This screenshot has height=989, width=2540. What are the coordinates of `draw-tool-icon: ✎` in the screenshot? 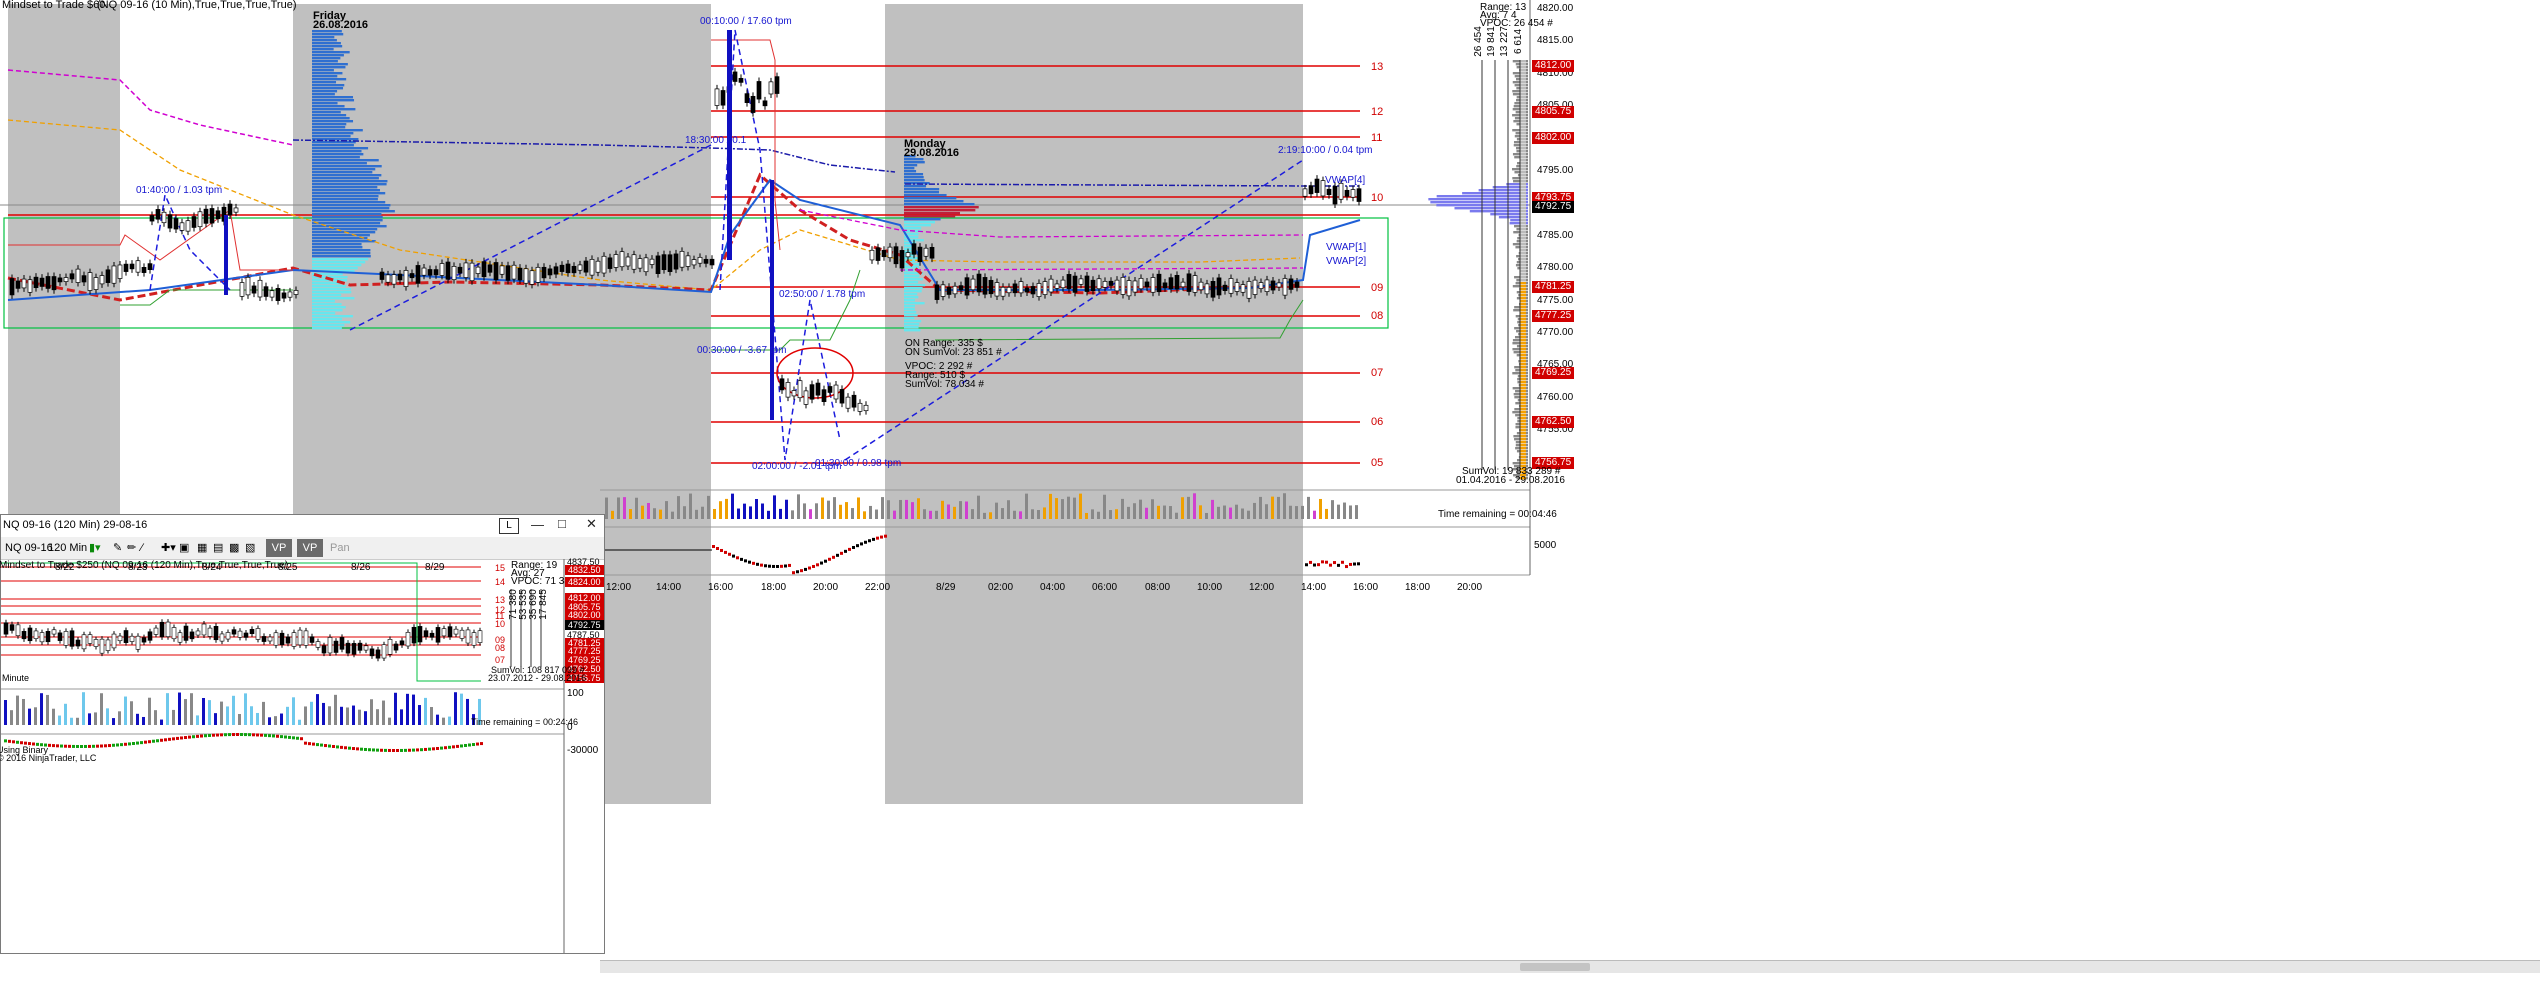 It's located at (117, 548).